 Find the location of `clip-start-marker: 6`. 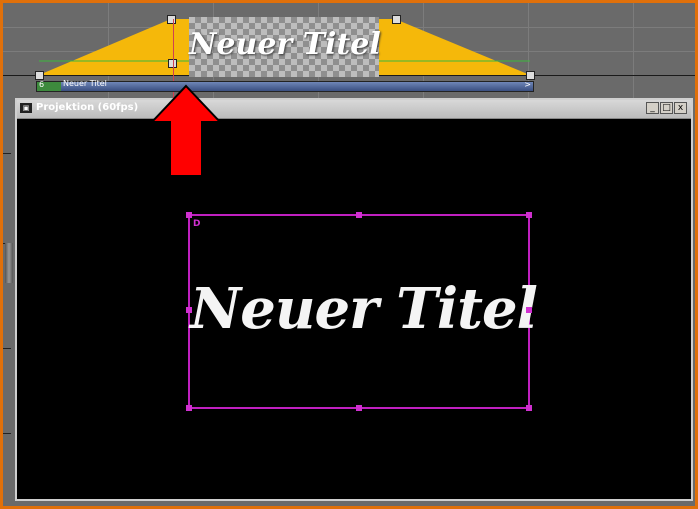

clip-start-marker: 6 is located at coordinates (42, 84).